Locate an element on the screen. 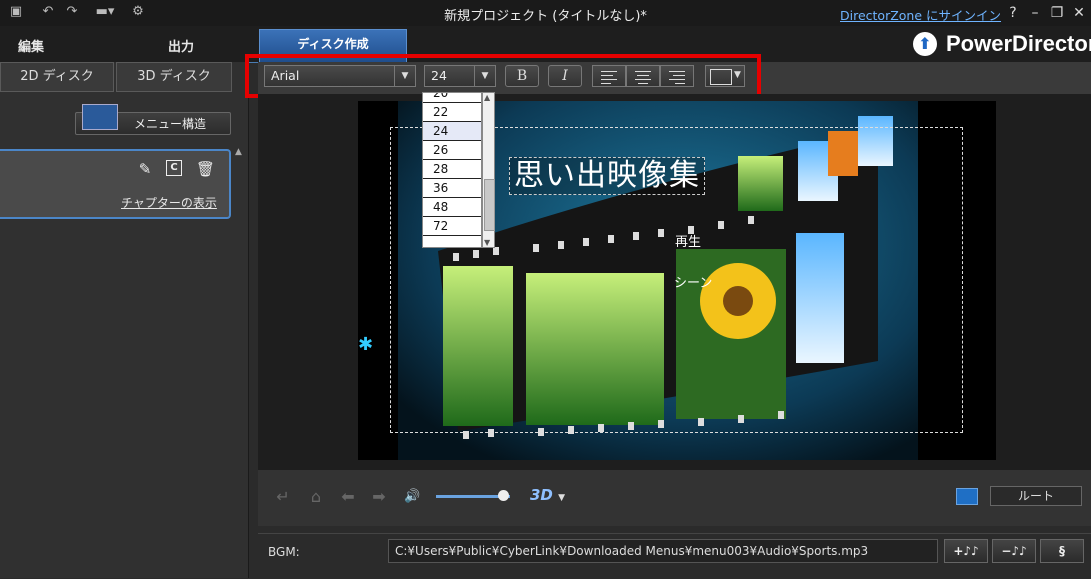 This screenshot has height=579, width=1091. font-size-option: 20 is located at coordinates (452, 98).